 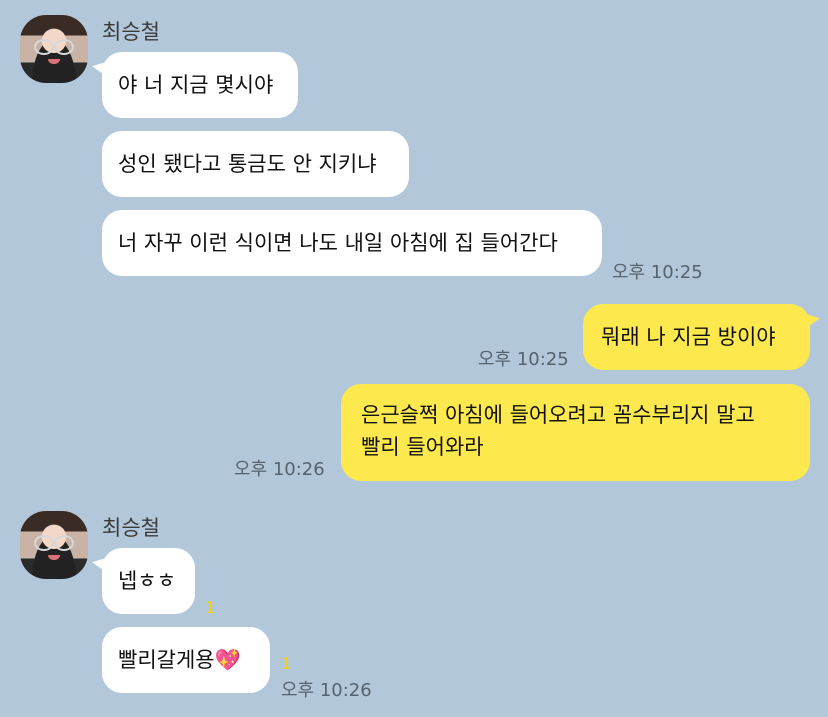 I want to click on incoming-message: 빨리갈게용💖, so click(x=186, y=660).